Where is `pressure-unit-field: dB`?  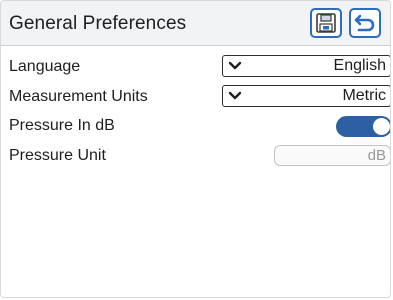 pressure-unit-field: dB is located at coordinates (332, 155).